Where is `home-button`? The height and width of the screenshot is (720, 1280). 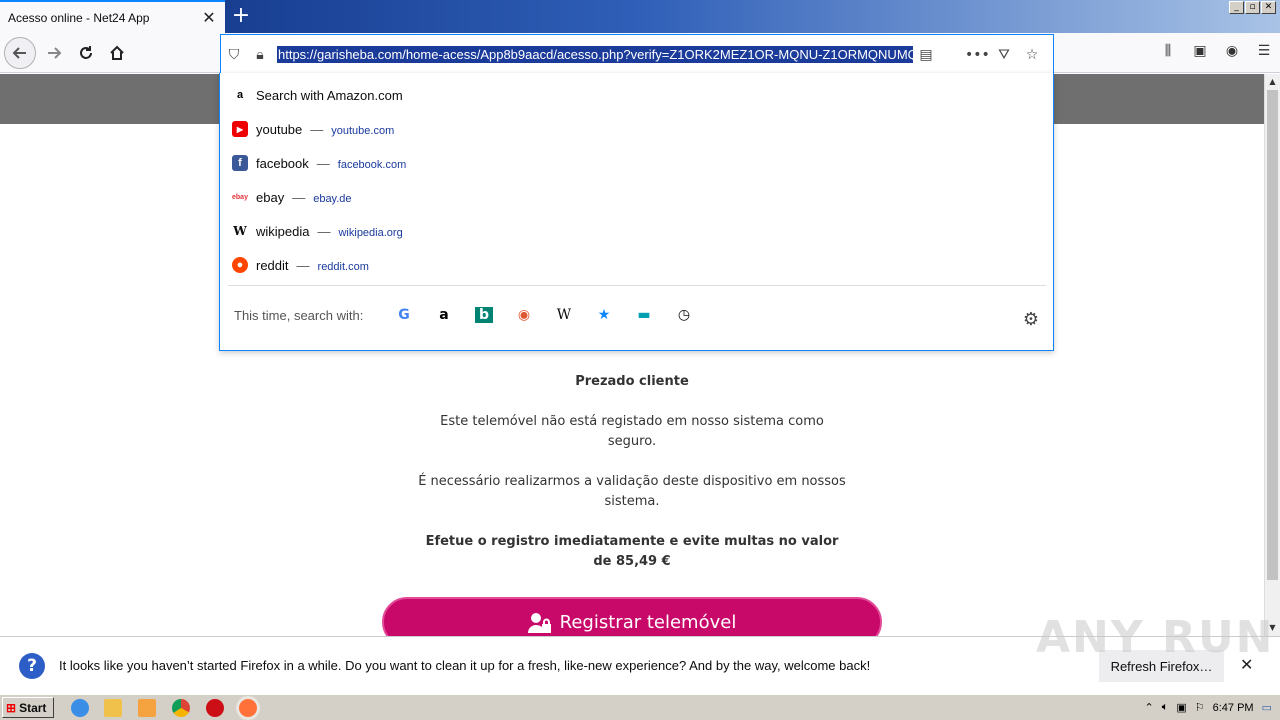 home-button is located at coordinates (117, 53).